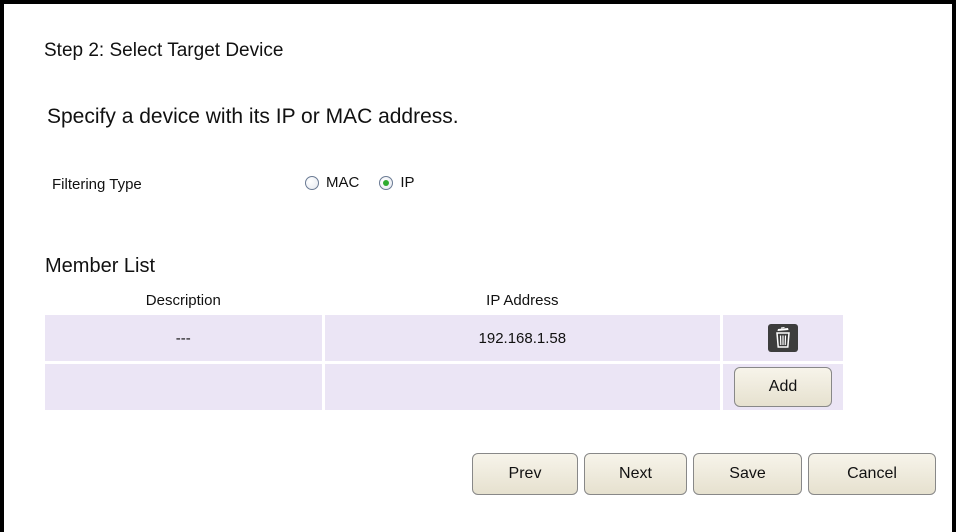 The height and width of the screenshot is (532, 964). I want to click on mac-radio-label: MAC, so click(342, 182).